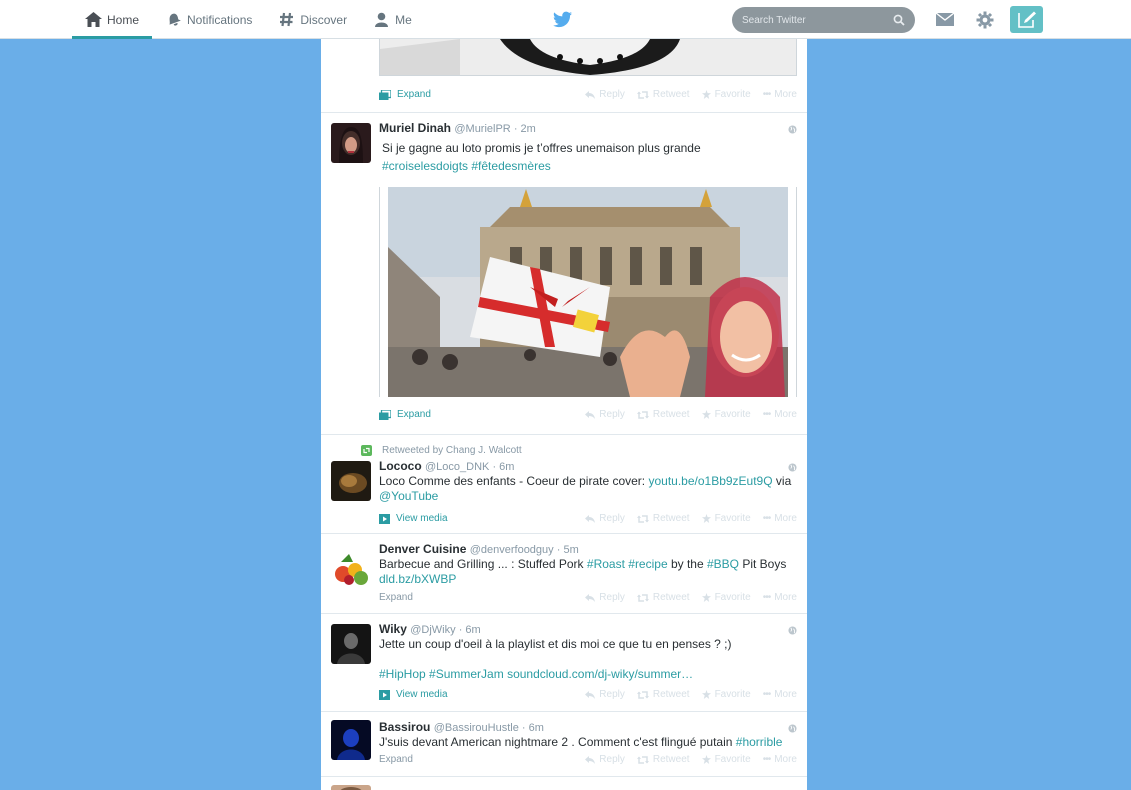  What do you see at coordinates (723, 564) in the screenshot?
I see `tweet-hashtag: #BBQ` at bounding box center [723, 564].